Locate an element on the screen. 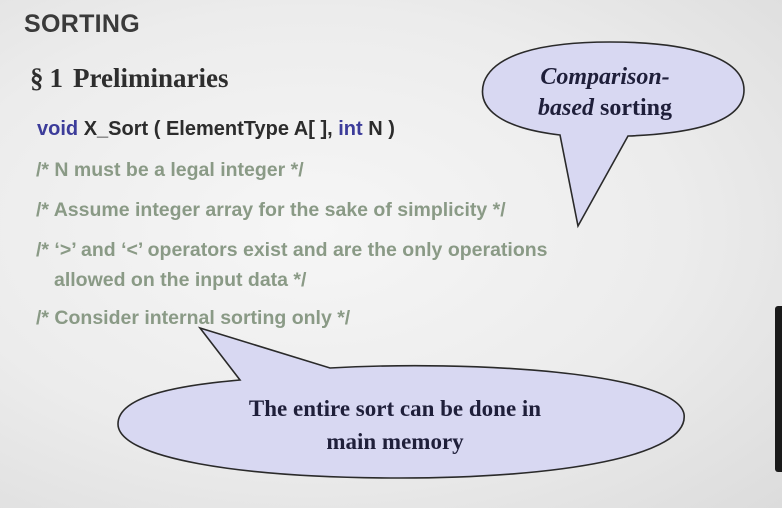 The image size is (782, 508). callout-top-line2-rest: sorting is located at coordinates (633, 108).